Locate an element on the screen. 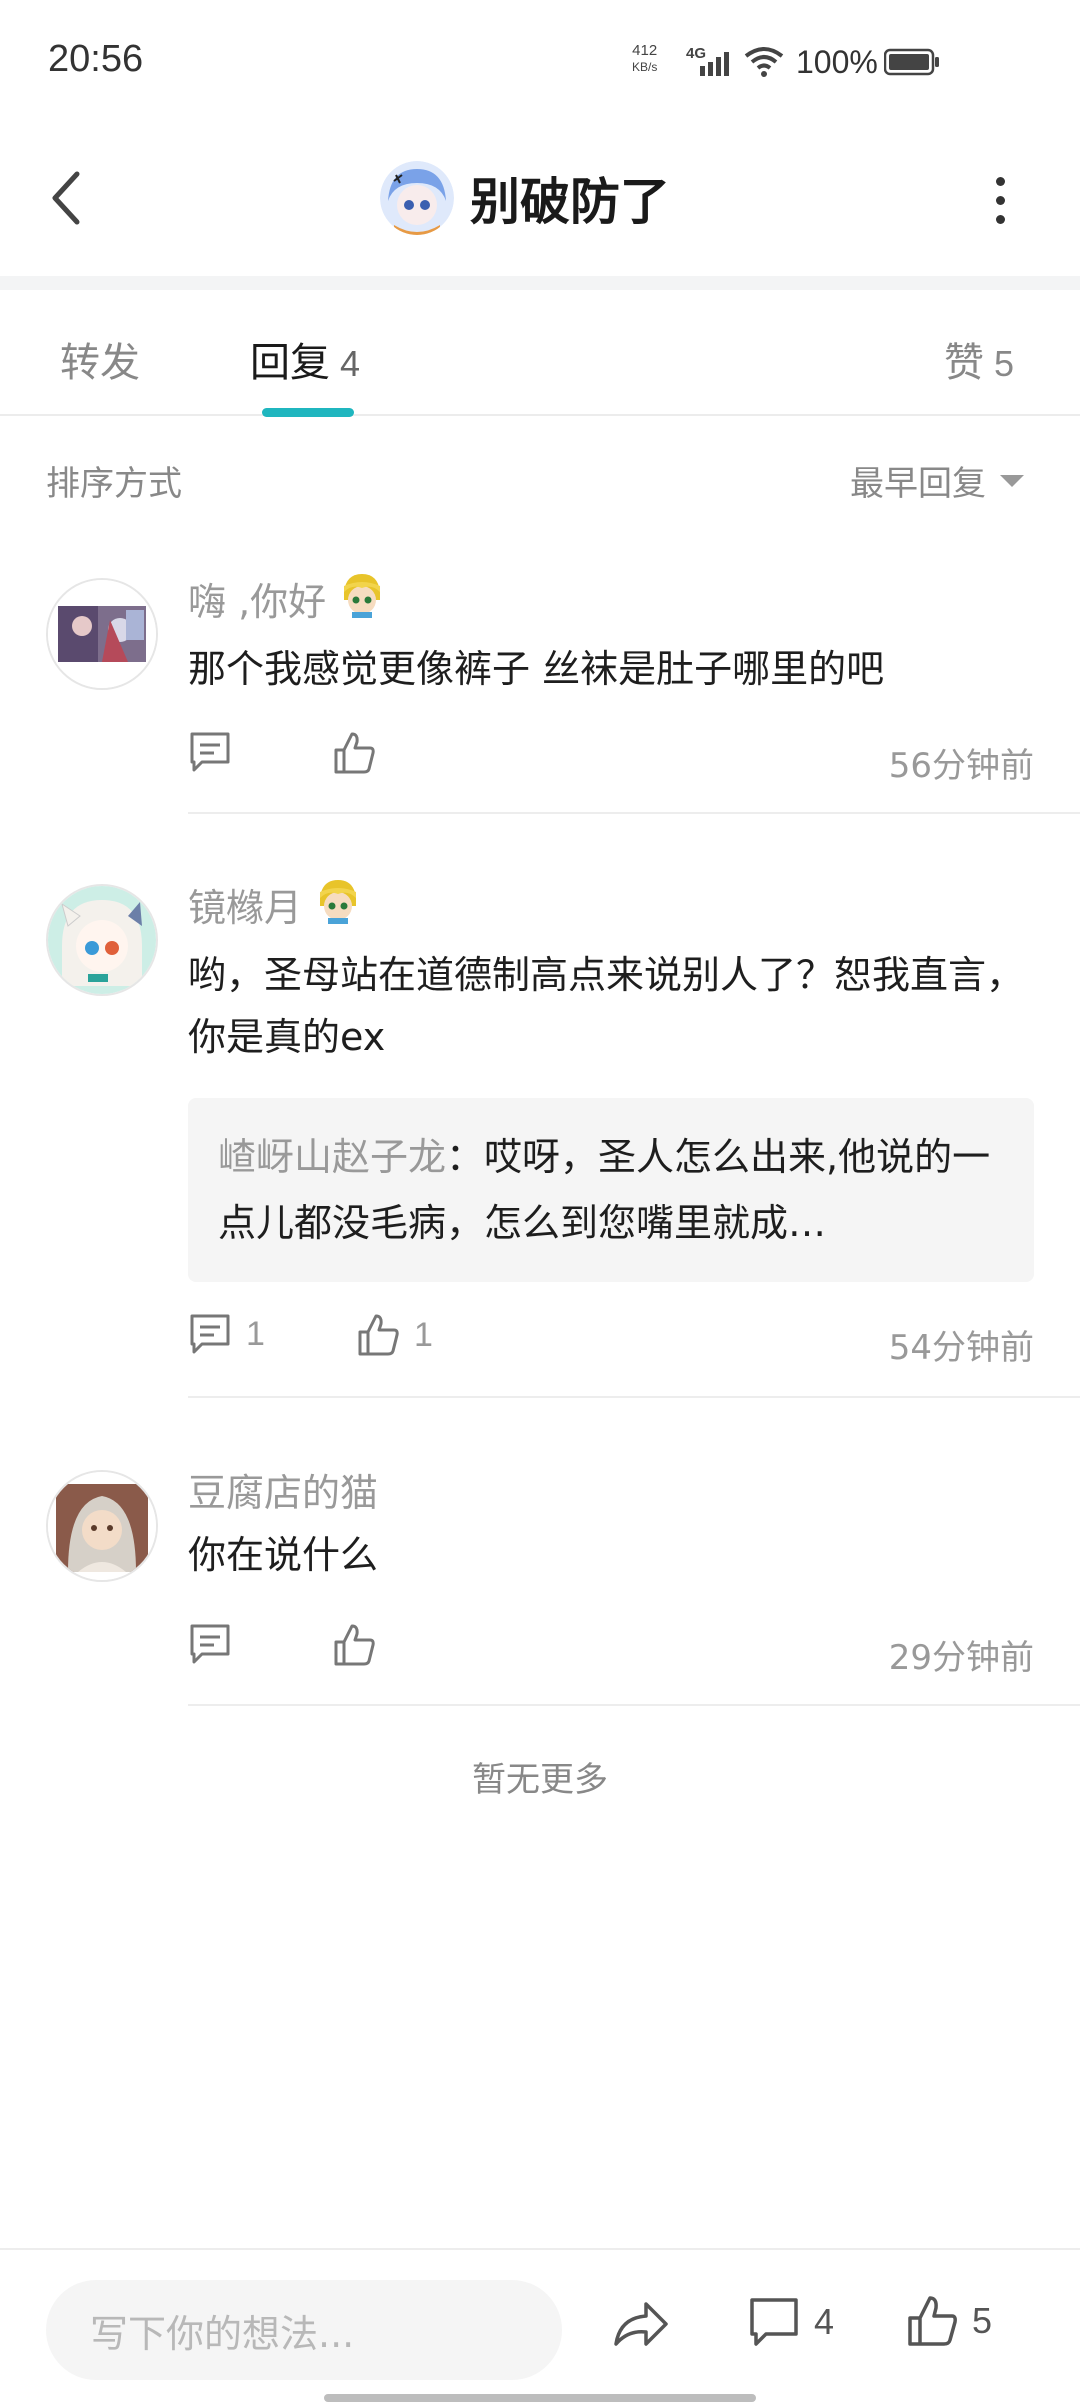 The width and height of the screenshot is (1080, 2408). page-title: 别破防了 is located at coordinates (570, 202).